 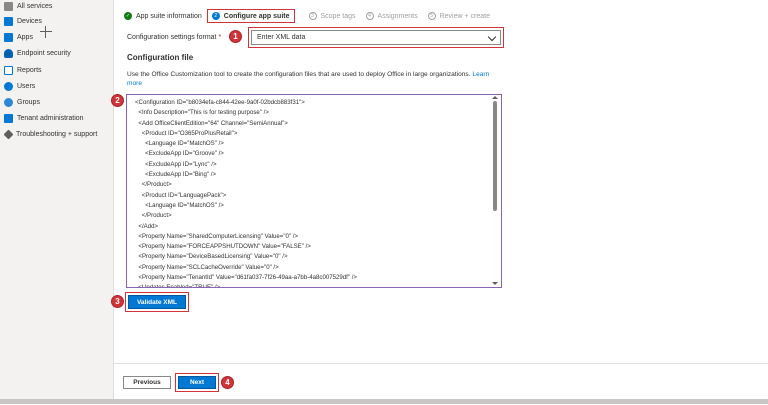 I want to click on sidebar-item-label: Troubleshooting + support, so click(x=57, y=134).